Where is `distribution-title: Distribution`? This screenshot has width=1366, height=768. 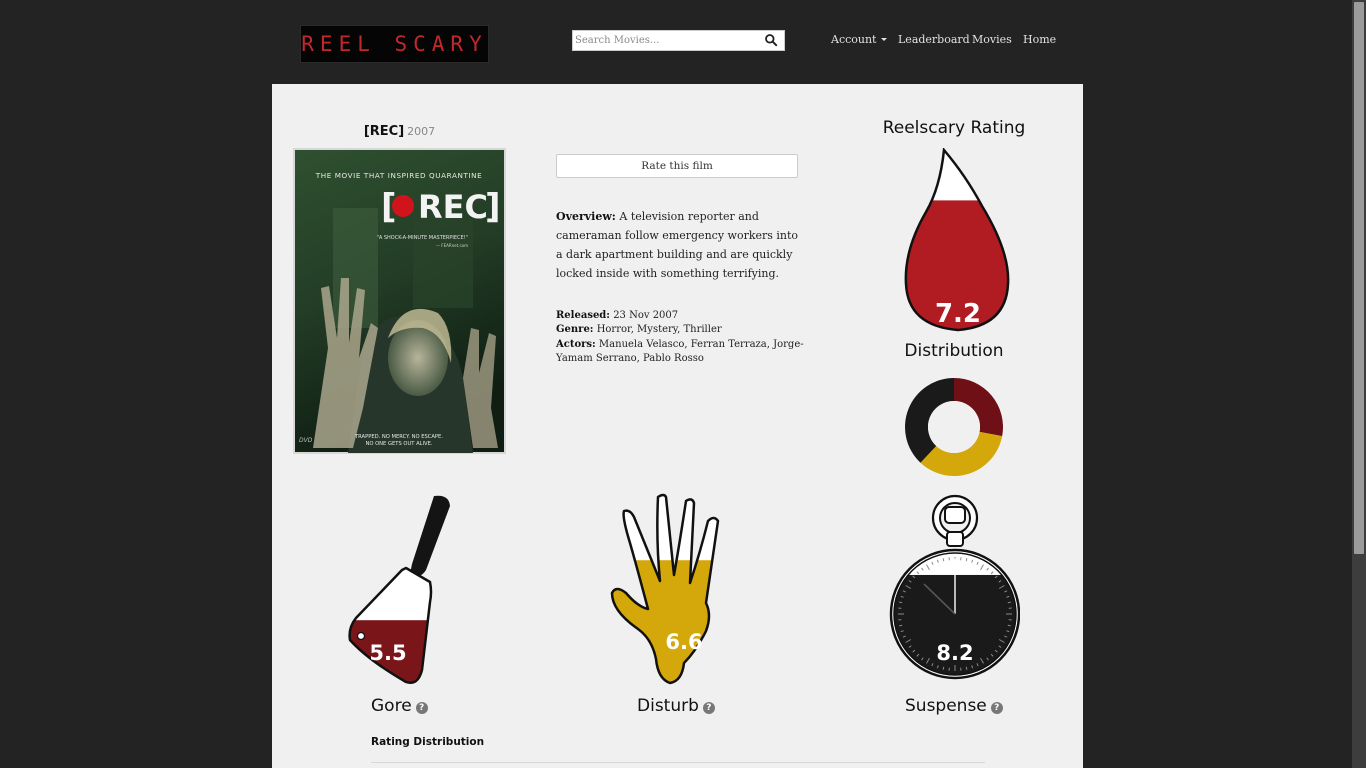 distribution-title: Distribution is located at coordinates (954, 351).